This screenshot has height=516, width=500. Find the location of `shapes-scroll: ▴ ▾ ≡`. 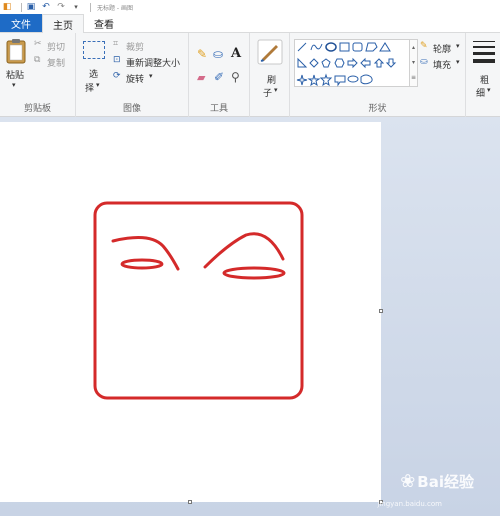

shapes-scroll: ▴ ▾ ≡ is located at coordinates (414, 63).